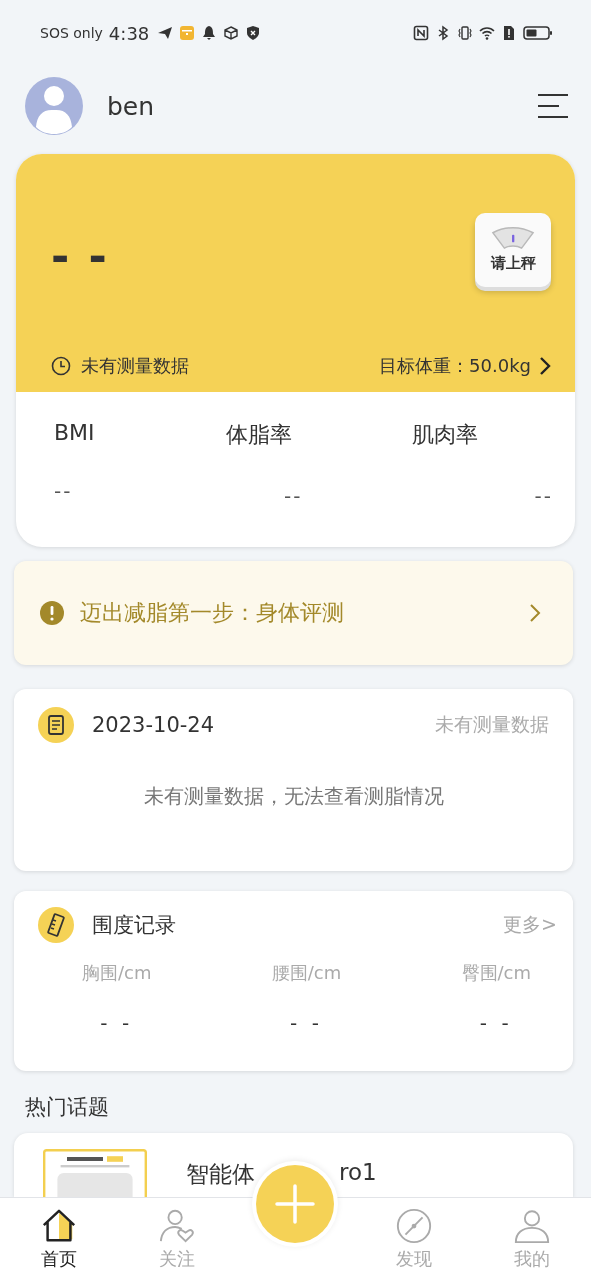 The height and width of the screenshot is (1280, 591). I want to click on tab: 关注, so click(176, 1239).